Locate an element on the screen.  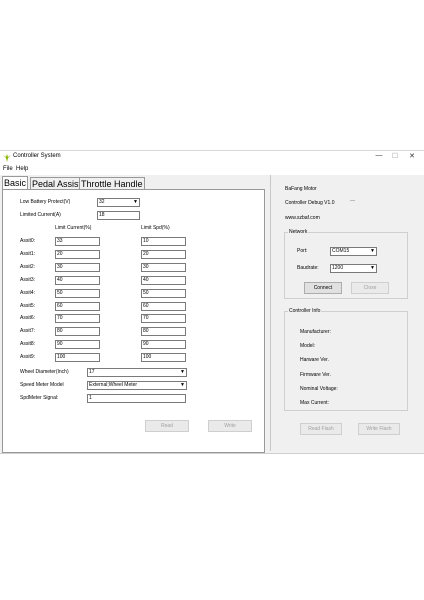
wheel-diameter-select: 17 ▼ is located at coordinates (137, 372).